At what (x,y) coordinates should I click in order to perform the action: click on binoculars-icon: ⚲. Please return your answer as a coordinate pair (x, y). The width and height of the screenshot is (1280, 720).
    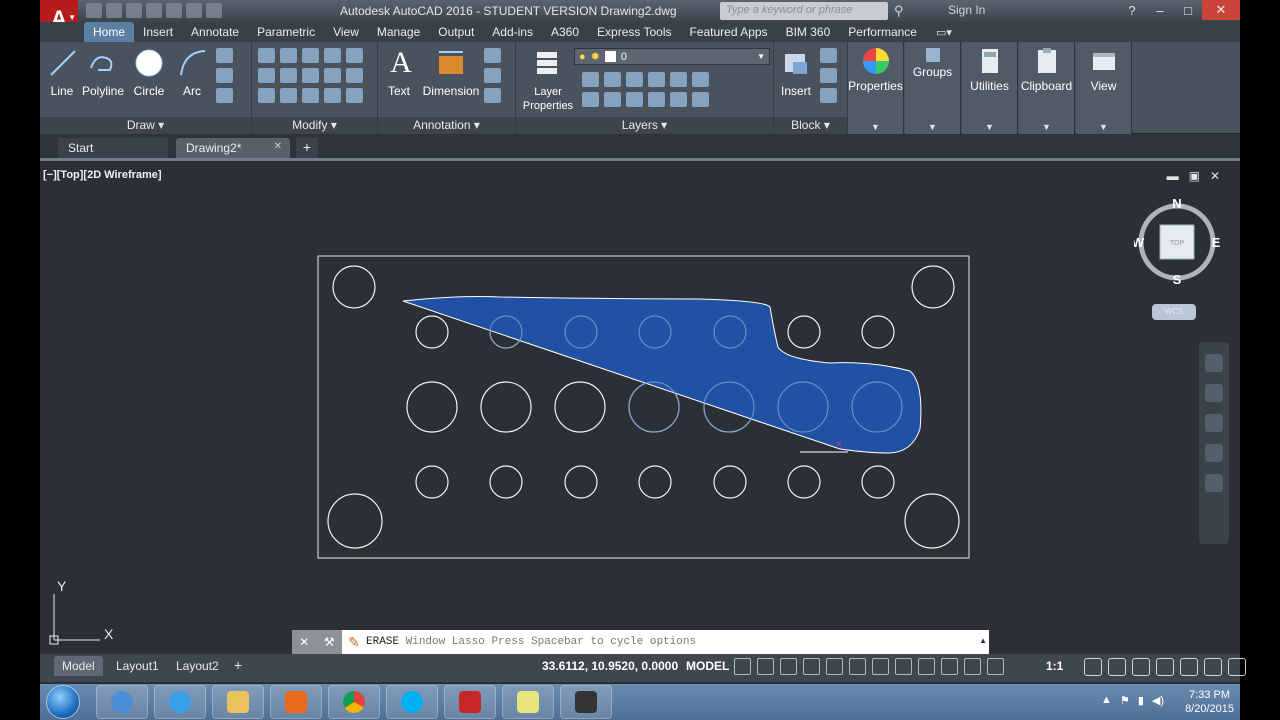
    Looking at the image, I should click on (899, 11).